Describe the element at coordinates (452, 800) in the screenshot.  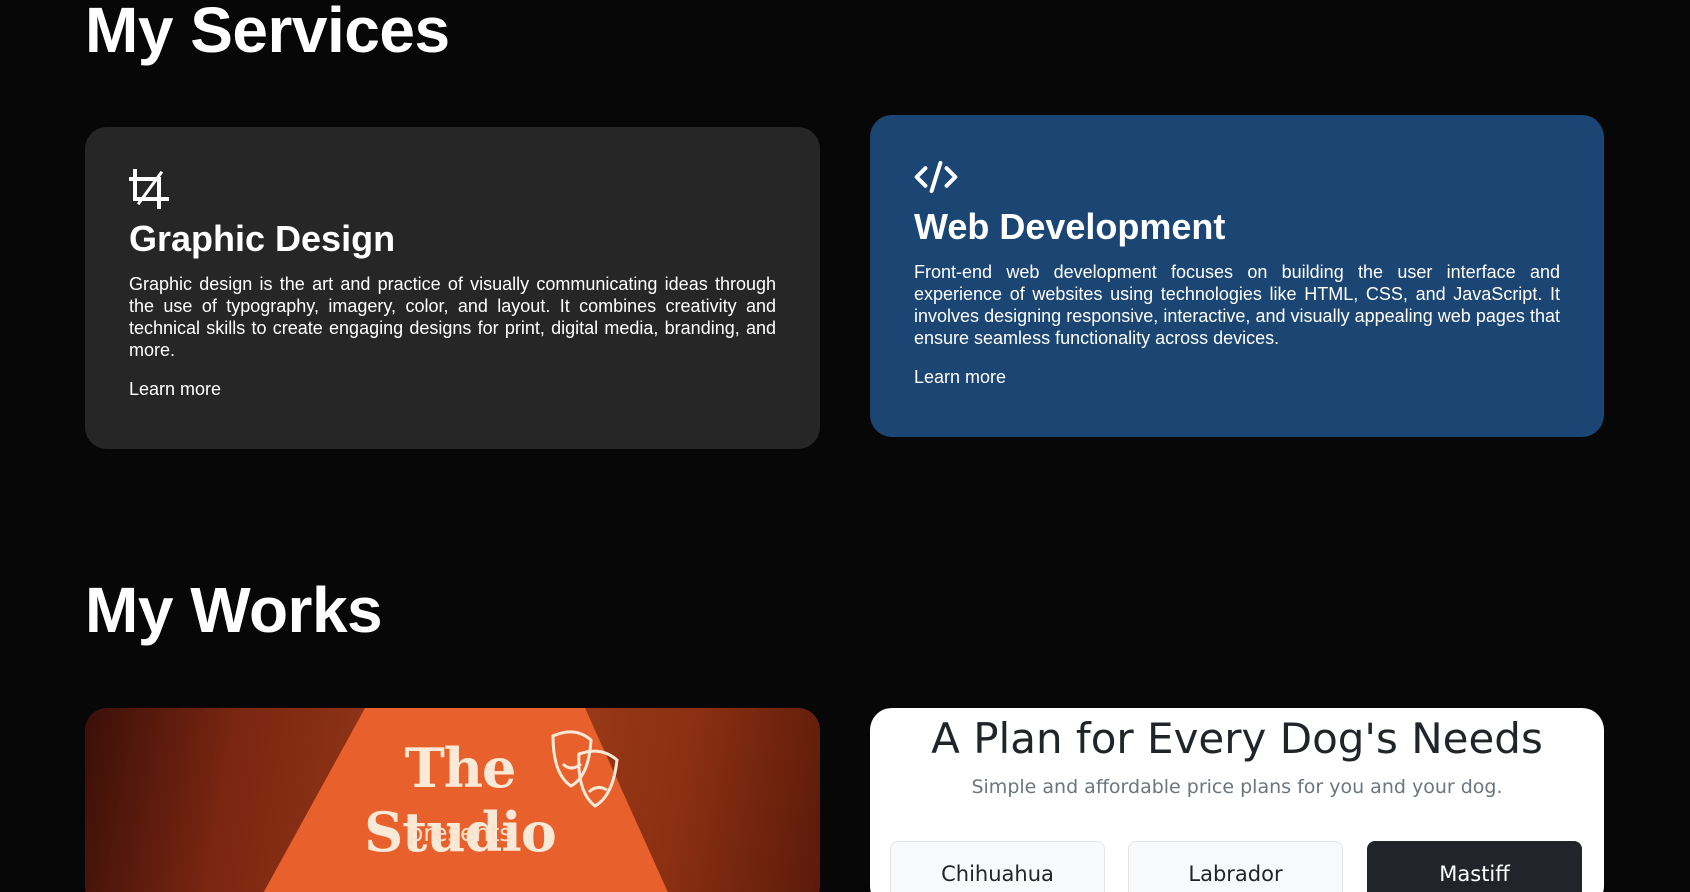
I see `work-studio-poster: The Studio presents` at that location.